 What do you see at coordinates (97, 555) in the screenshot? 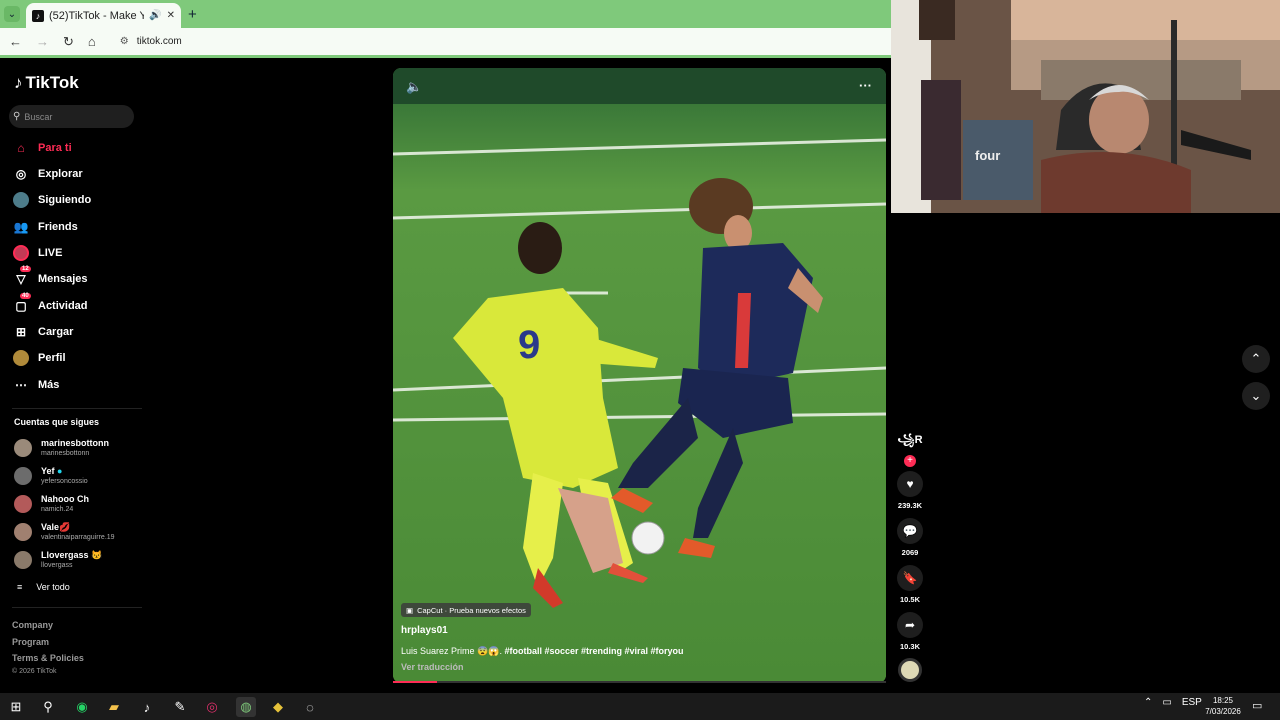
I see `account-emoji: 😾` at bounding box center [97, 555].